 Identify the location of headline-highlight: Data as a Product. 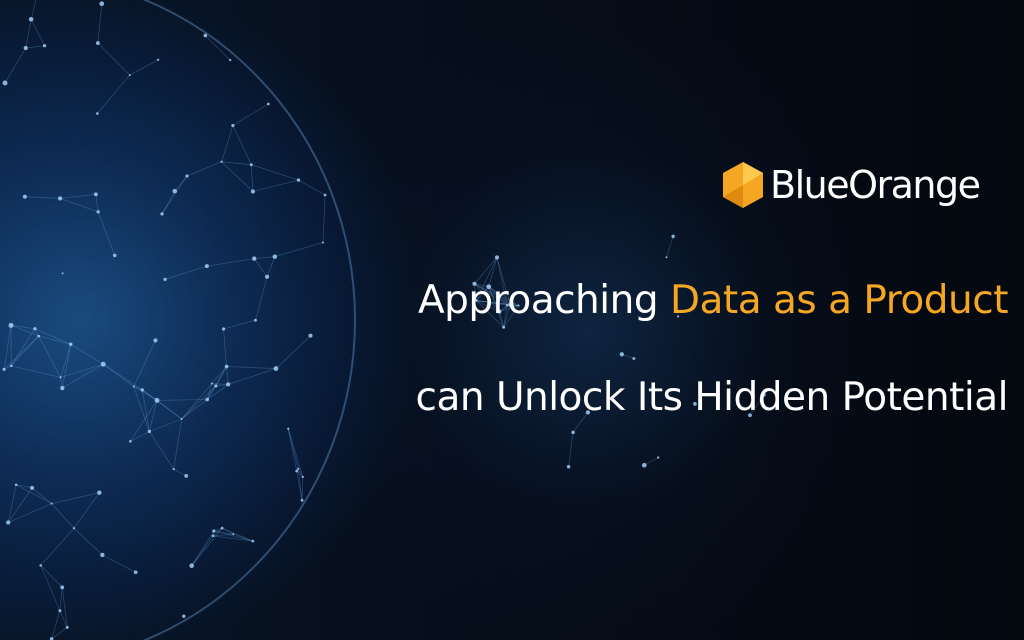
(839, 300).